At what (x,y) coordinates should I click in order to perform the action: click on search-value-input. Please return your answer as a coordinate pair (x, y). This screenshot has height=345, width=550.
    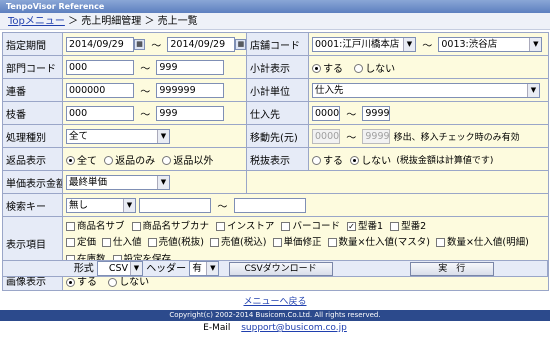
    Looking at the image, I should click on (175, 205).